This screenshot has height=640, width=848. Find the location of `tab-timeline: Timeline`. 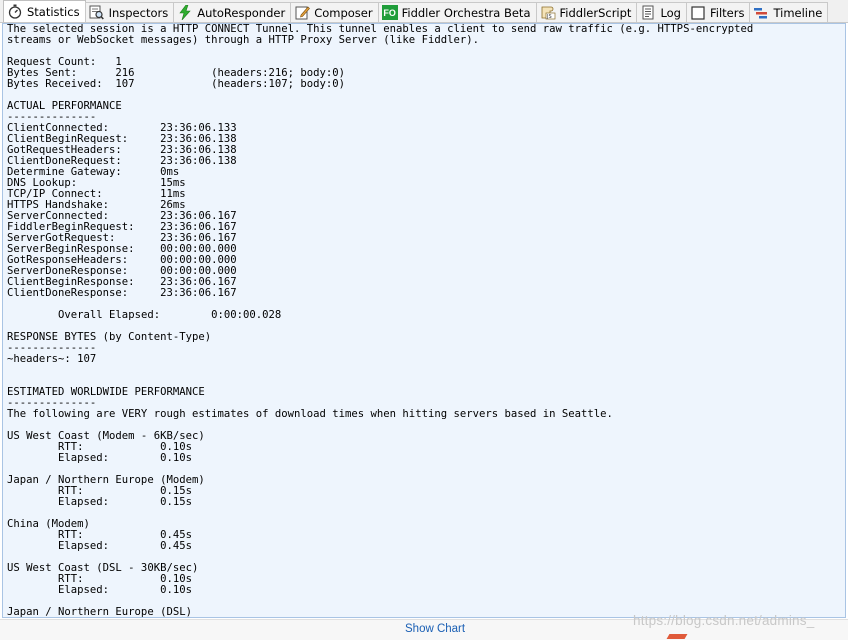

tab-timeline: Timeline is located at coordinates (789, 12).